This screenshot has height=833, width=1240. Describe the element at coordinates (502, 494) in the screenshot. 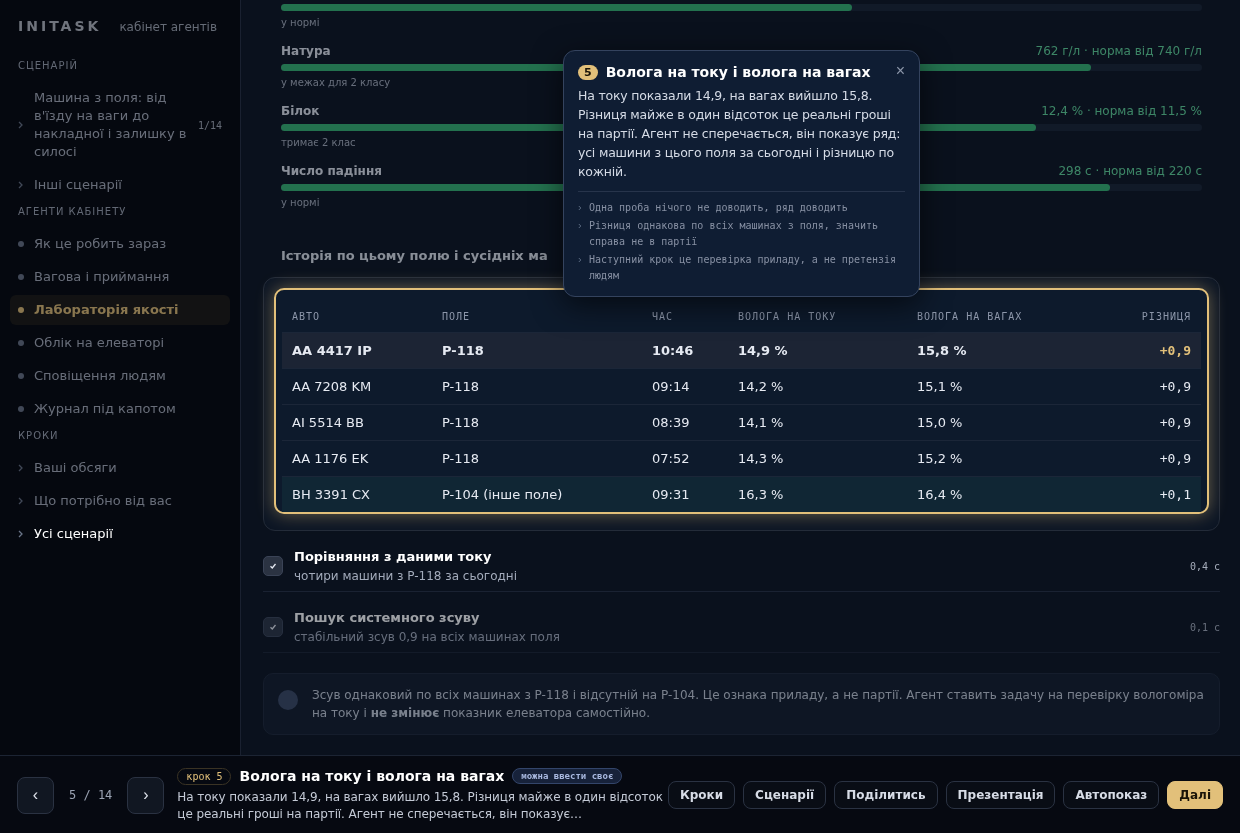

I see `table-cell-text: P-104 (інше поле)` at that location.